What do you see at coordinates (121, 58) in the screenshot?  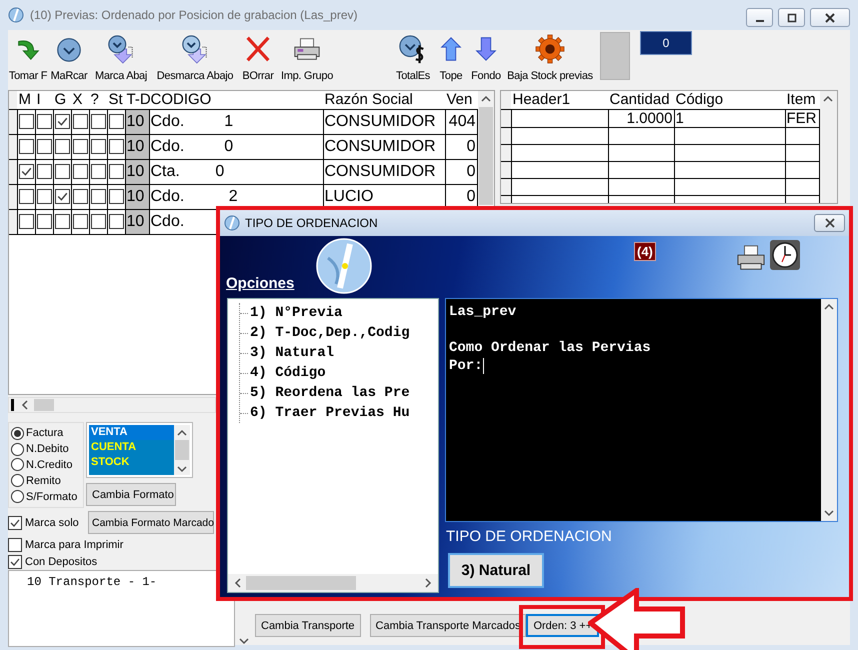 I see `toolbar-button: Marca Abaj` at bounding box center [121, 58].